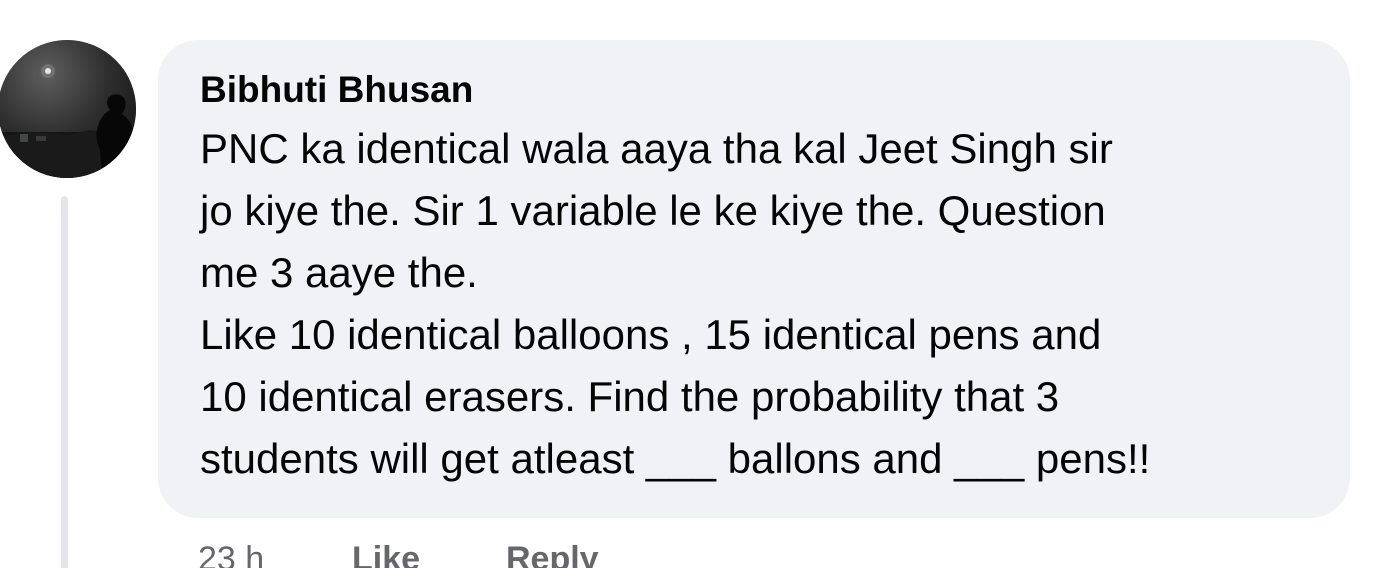 This screenshot has width=1388, height=568. What do you see at coordinates (755, 90) in the screenshot?
I see `comment-author: Bibhuti Bhusan` at bounding box center [755, 90].